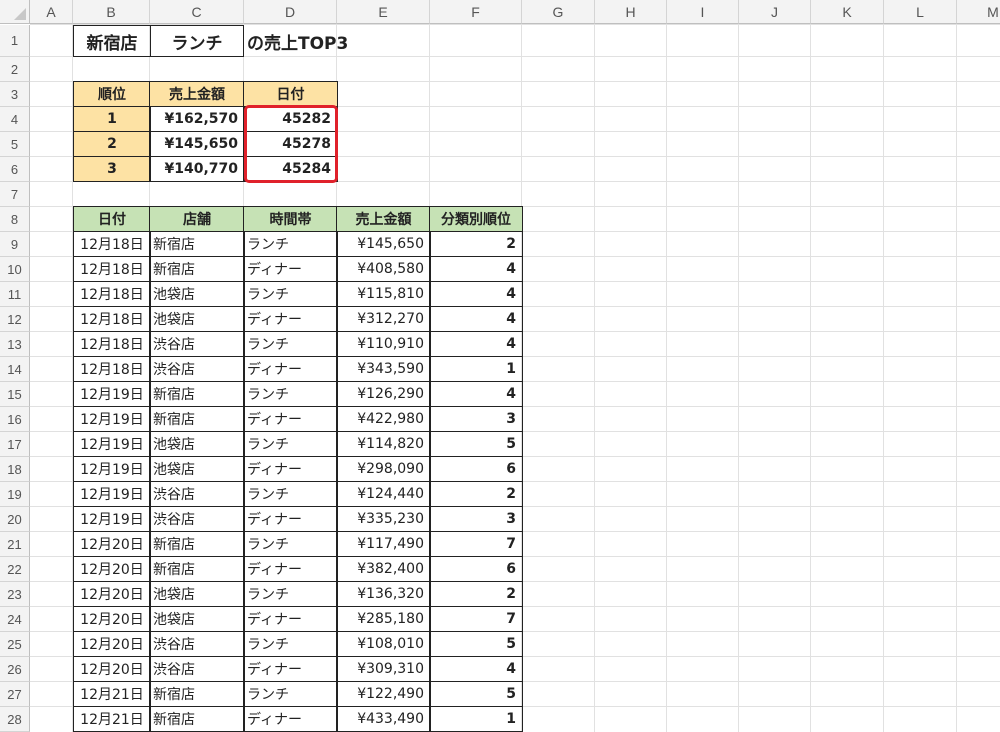 This screenshot has height=732, width=1000. I want to click on sales-cell: 1, so click(476, 369).